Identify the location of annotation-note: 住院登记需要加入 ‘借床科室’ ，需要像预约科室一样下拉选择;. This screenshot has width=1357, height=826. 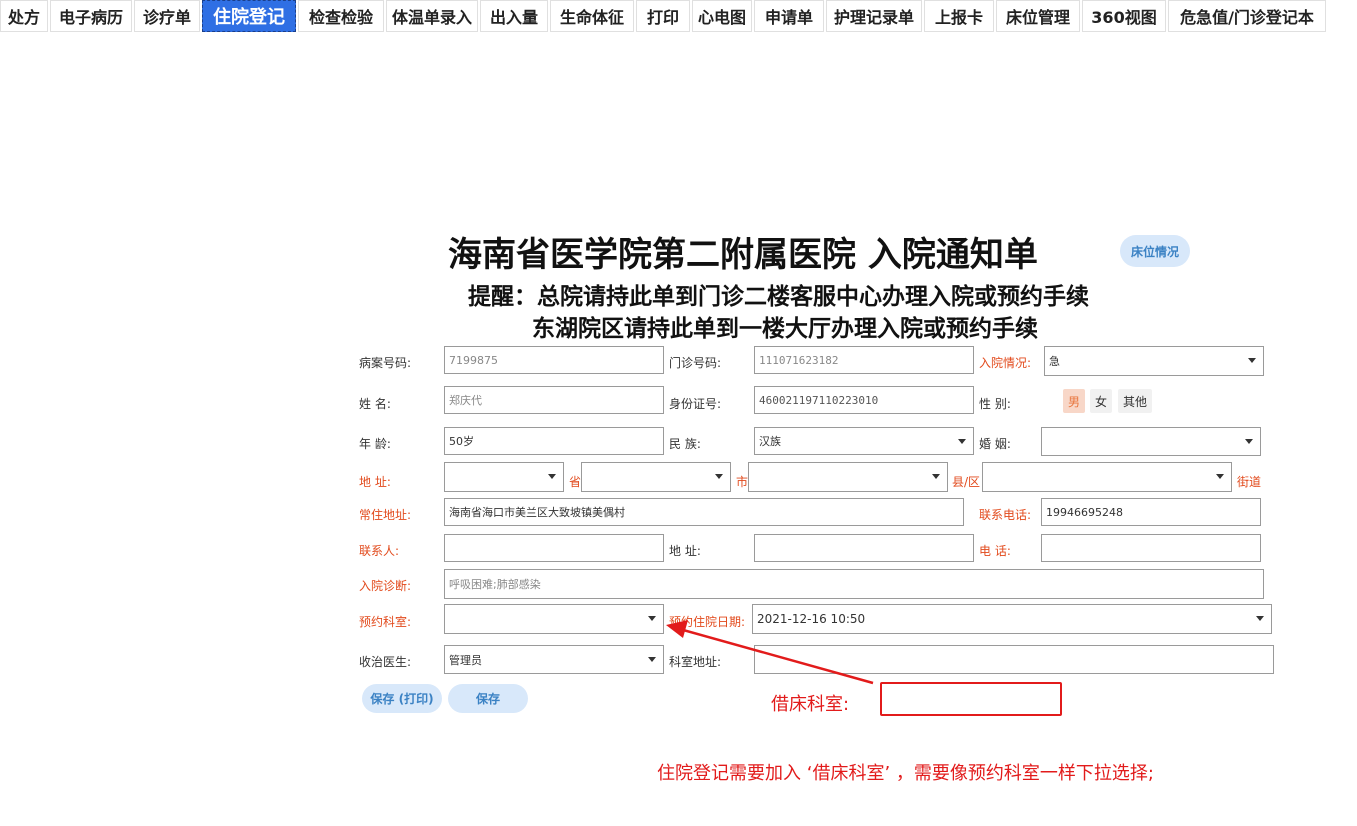
(905, 773).